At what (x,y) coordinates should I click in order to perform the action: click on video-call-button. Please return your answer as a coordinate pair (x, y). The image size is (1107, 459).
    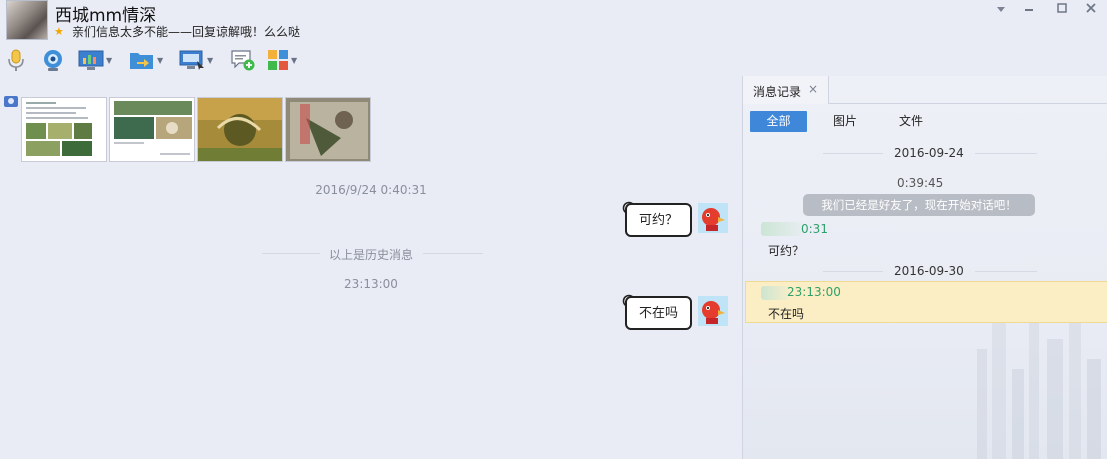
    Looking at the image, I should click on (53, 60).